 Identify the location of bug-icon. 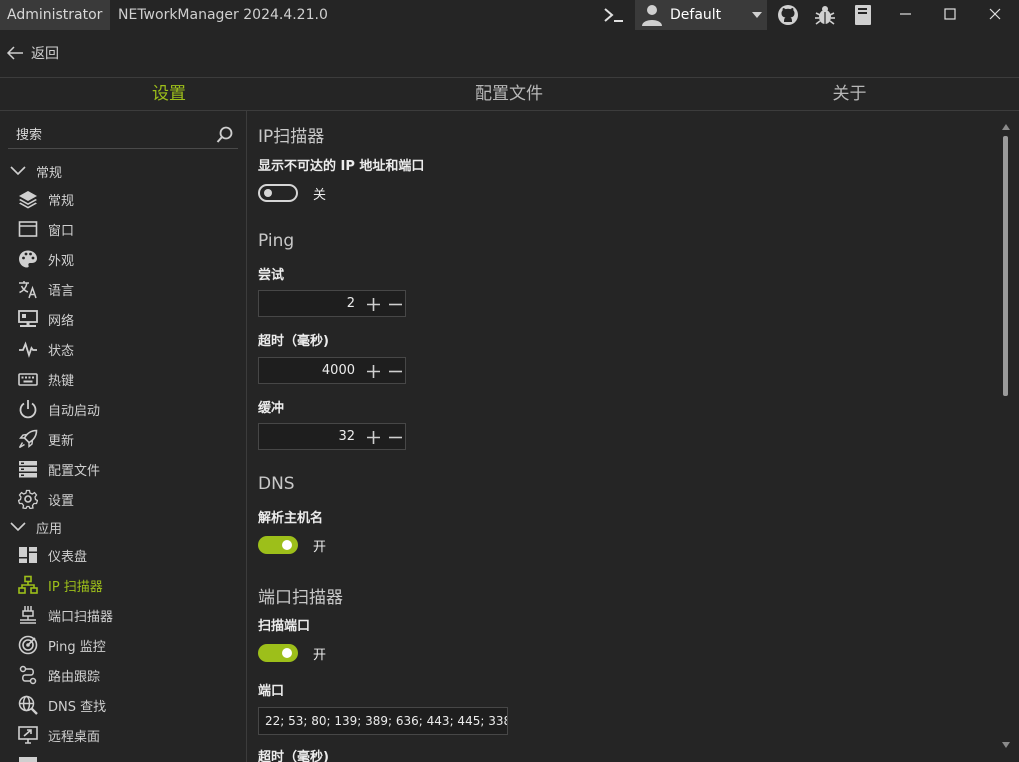
(825, 15).